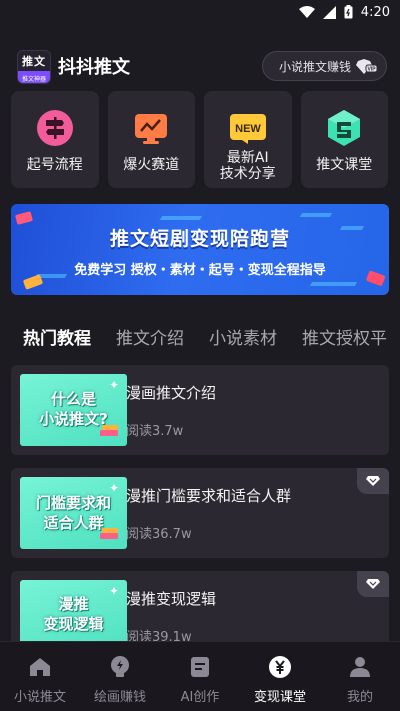 The height and width of the screenshot is (711, 400). Describe the element at coordinates (279, 697) in the screenshot. I see `nav-label: 变现课堂` at that location.